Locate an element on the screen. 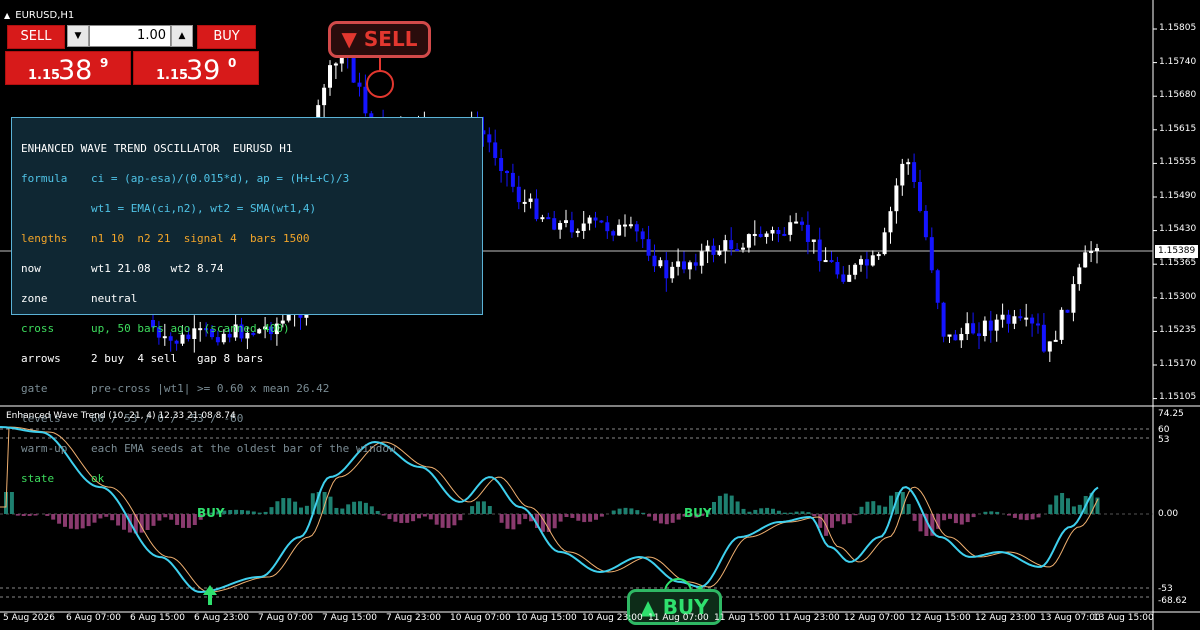 The image size is (1200, 630). time-label: 12 Aug 23:00 is located at coordinates (1005, 618).